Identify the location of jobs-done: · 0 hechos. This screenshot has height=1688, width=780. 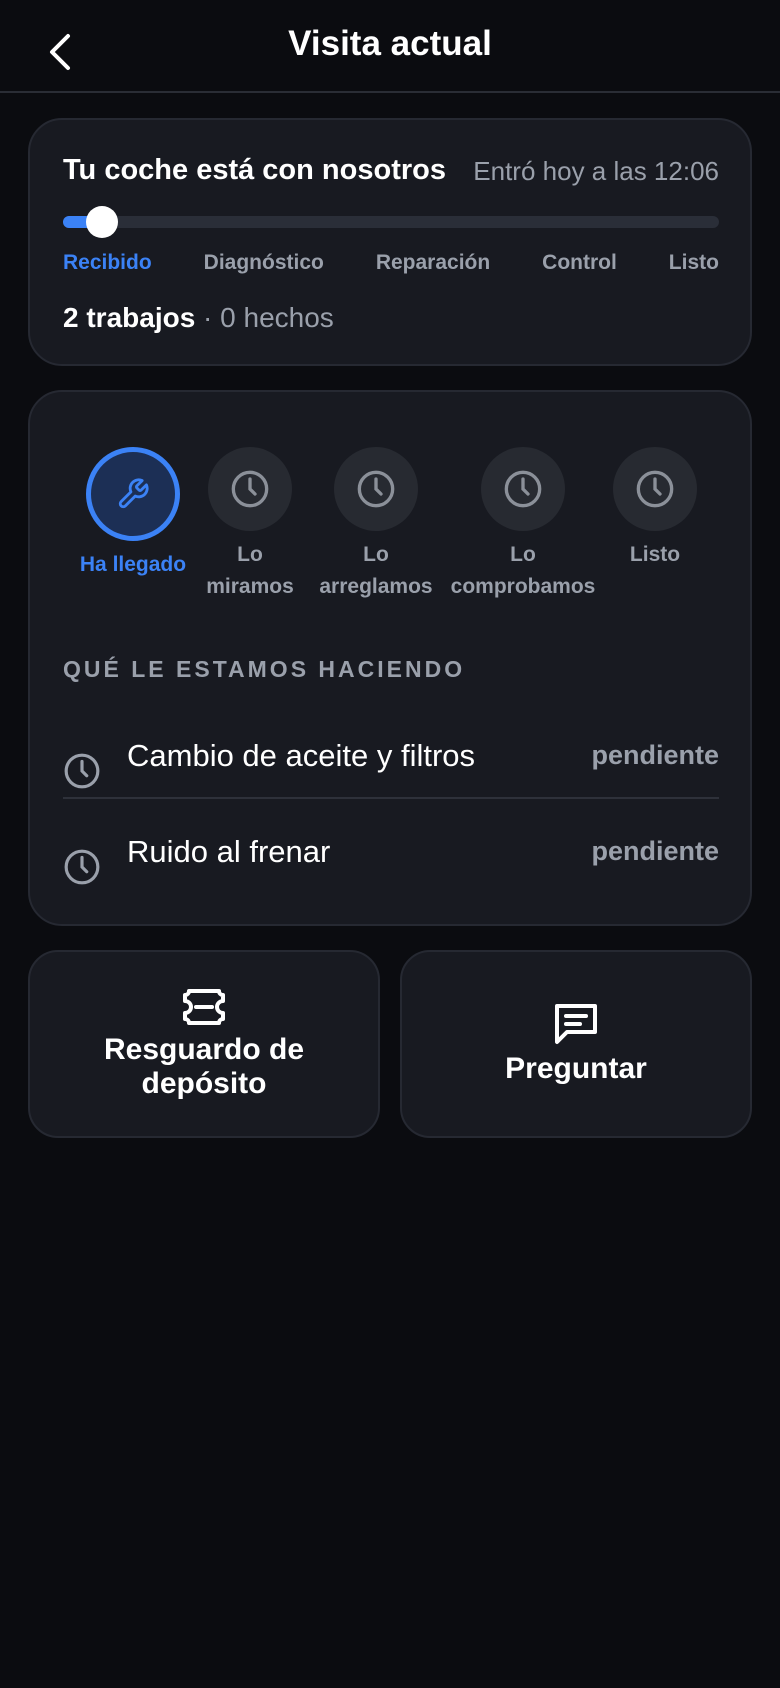
(264, 317).